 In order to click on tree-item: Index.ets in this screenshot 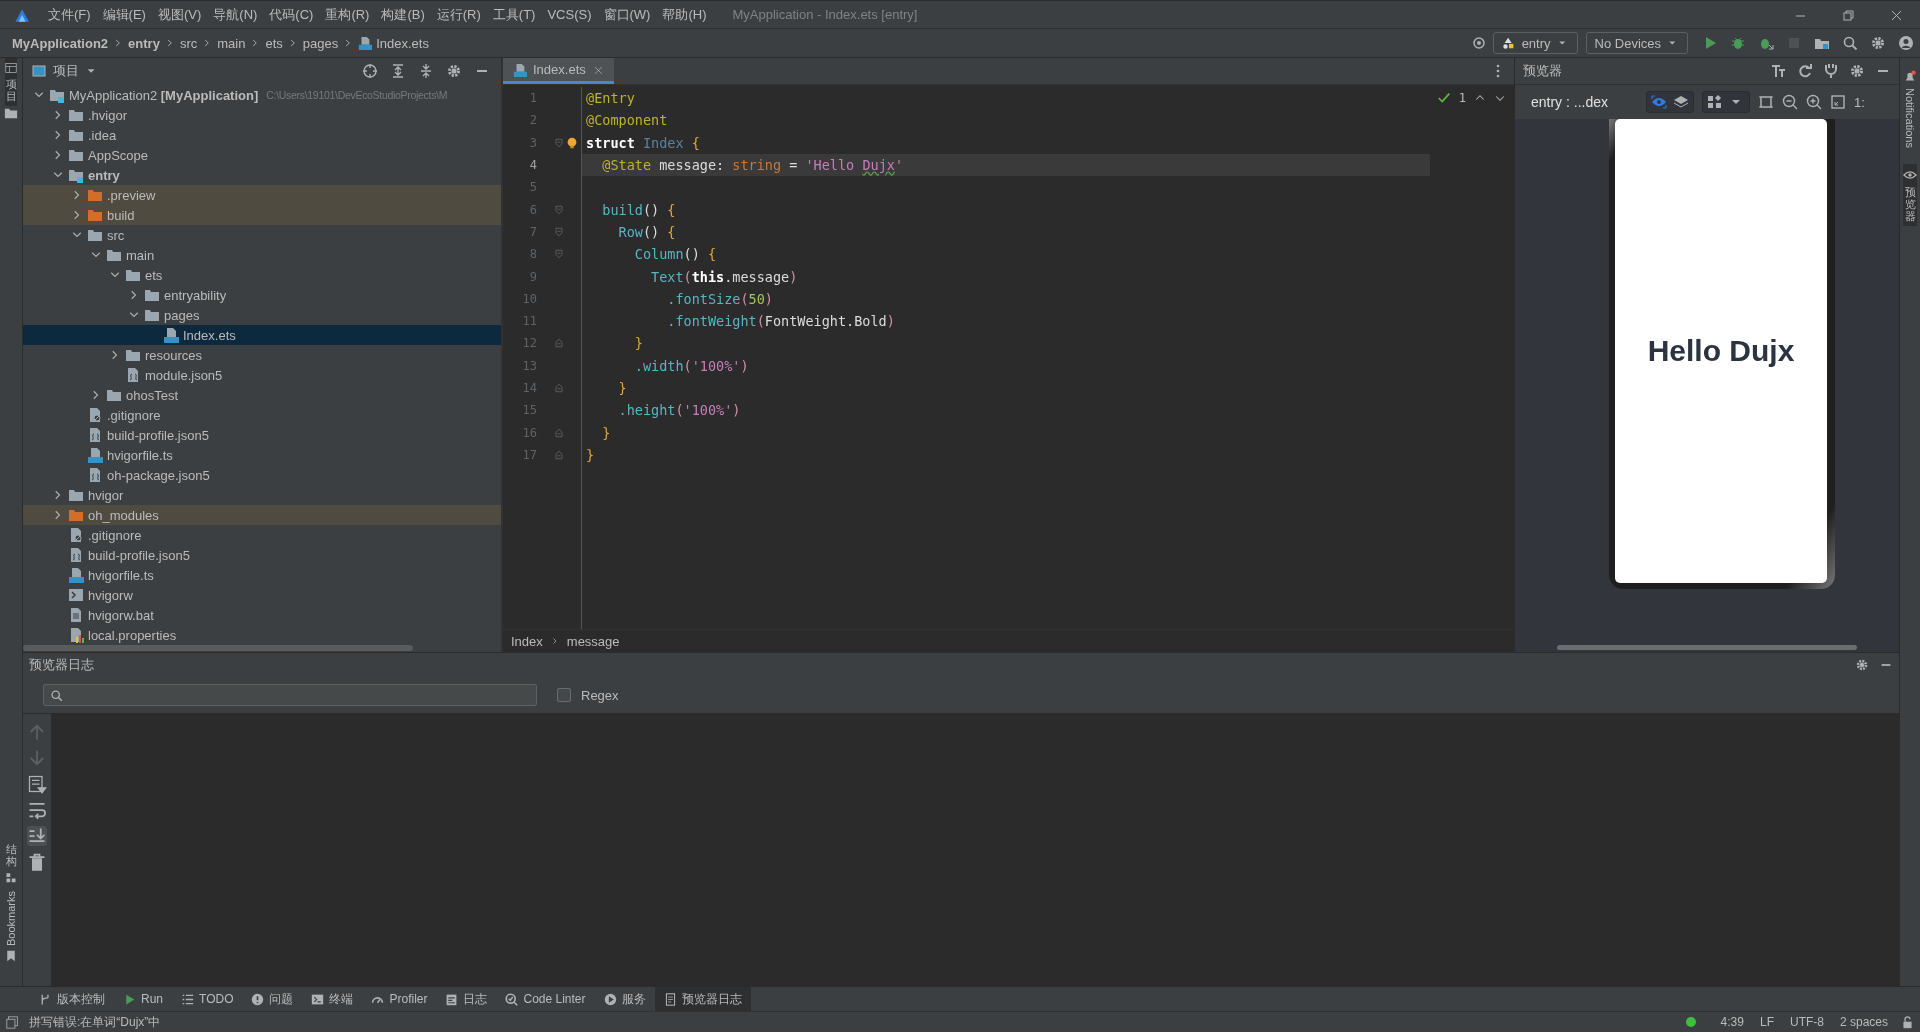, I will do `click(262, 335)`.